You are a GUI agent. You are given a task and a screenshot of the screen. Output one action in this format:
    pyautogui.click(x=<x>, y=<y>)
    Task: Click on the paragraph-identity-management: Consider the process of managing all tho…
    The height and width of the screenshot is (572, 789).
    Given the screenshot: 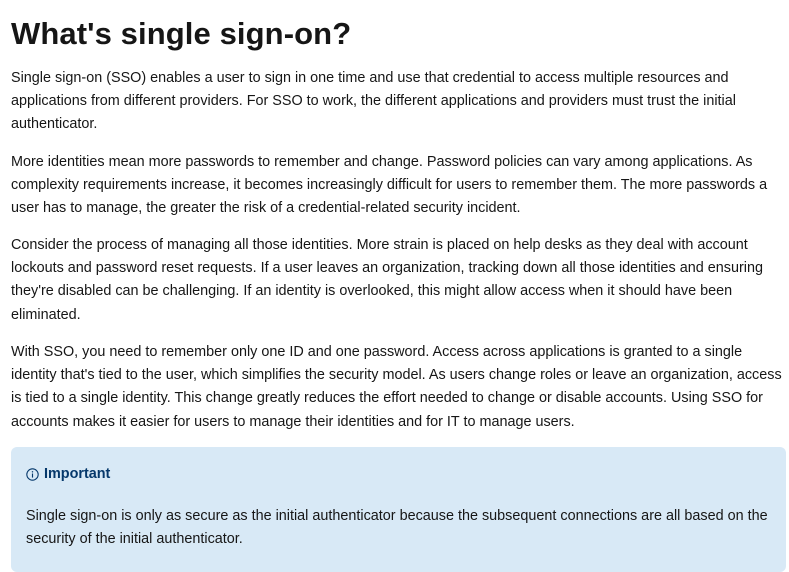 What is the action you would take?
    pyautogui.click(x=387, y=280)
    